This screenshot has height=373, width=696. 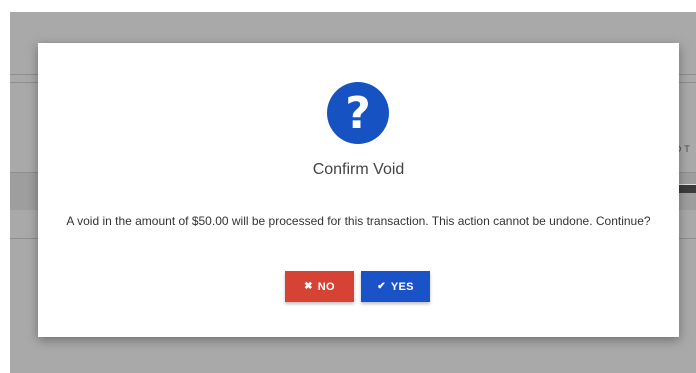 I want to click on dialog-title: Confirm Void, so click(x=358, y=169).